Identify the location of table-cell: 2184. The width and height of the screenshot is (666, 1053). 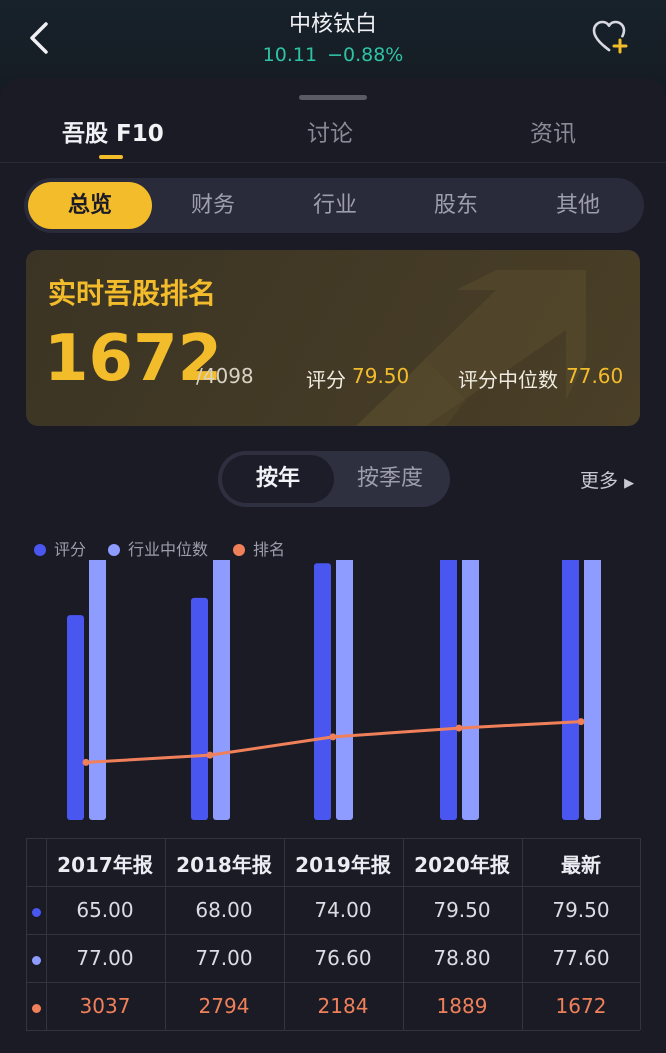
(343, 1006).